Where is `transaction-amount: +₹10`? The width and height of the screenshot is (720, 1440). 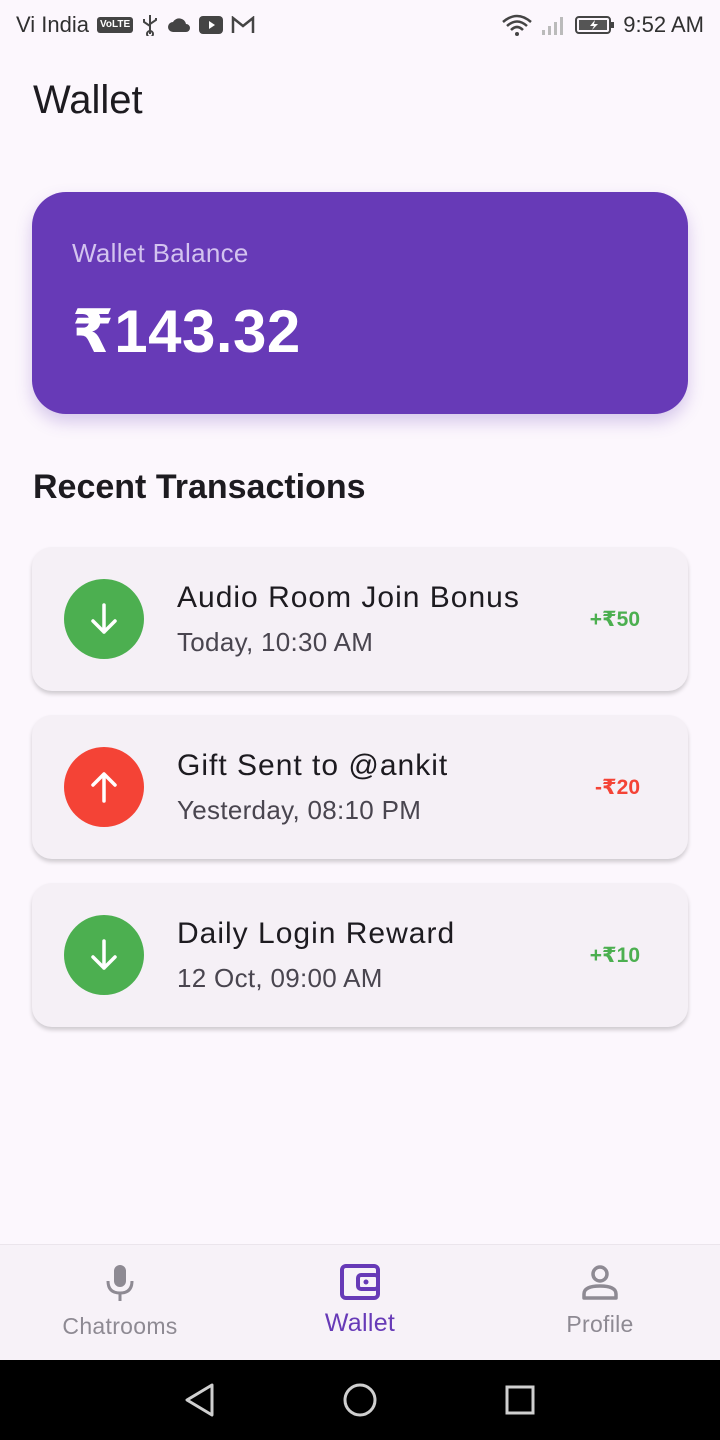 transaction-amount: +₹10 is located at coordinates (614, 955).